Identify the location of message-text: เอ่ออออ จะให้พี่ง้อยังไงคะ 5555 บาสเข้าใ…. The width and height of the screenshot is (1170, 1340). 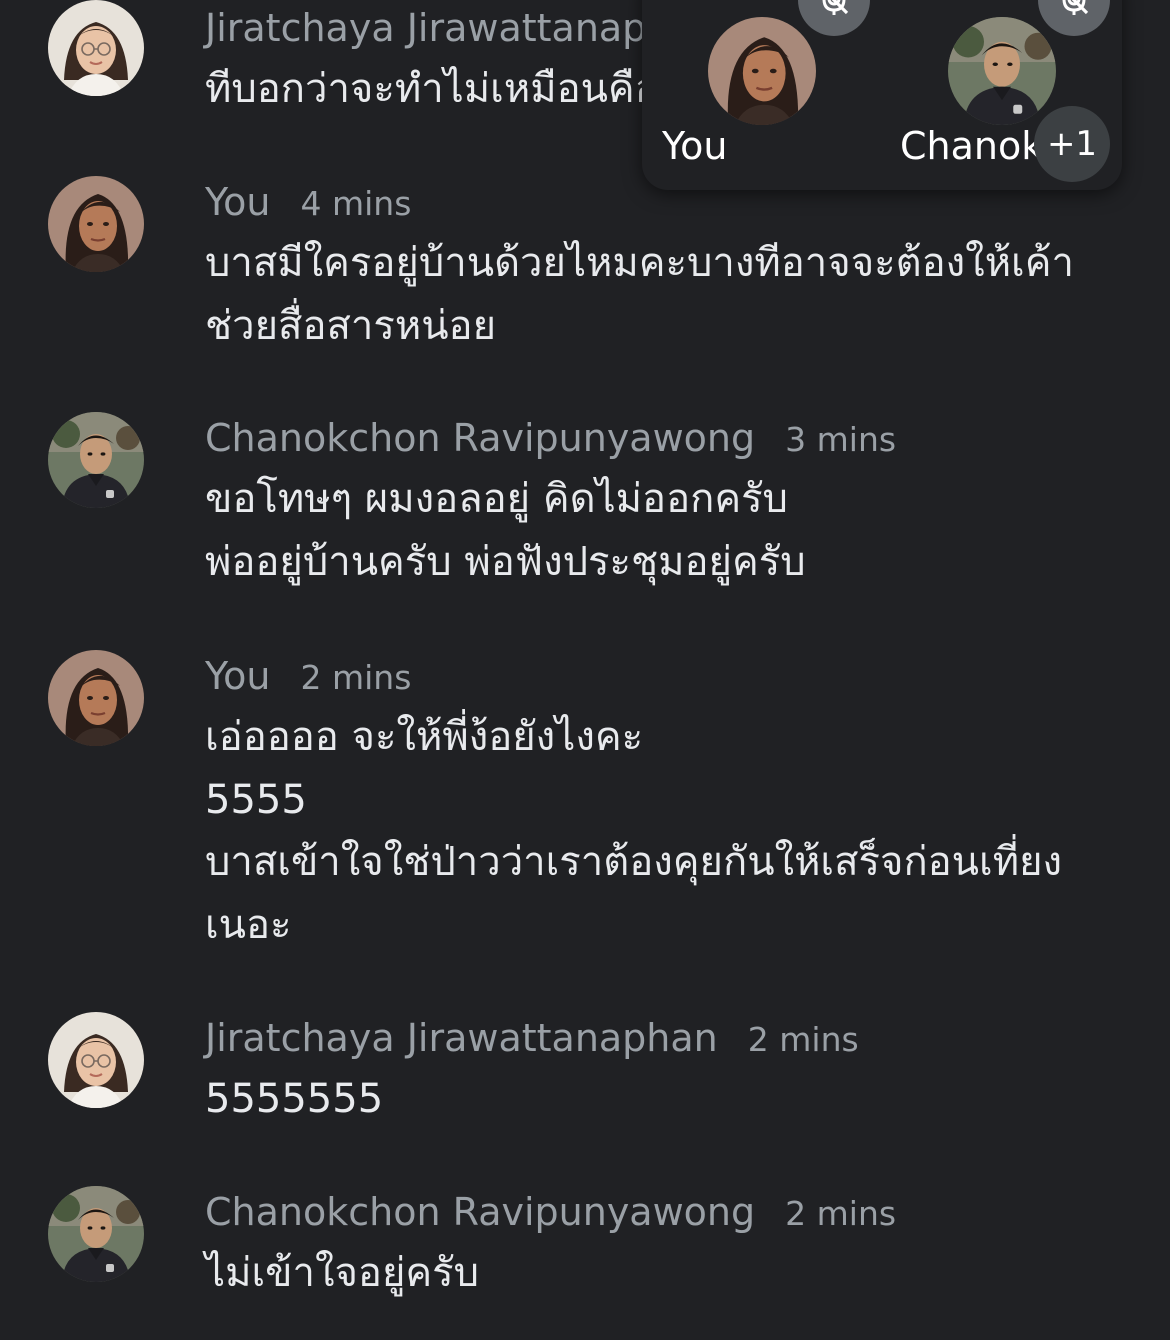
(655, 831).